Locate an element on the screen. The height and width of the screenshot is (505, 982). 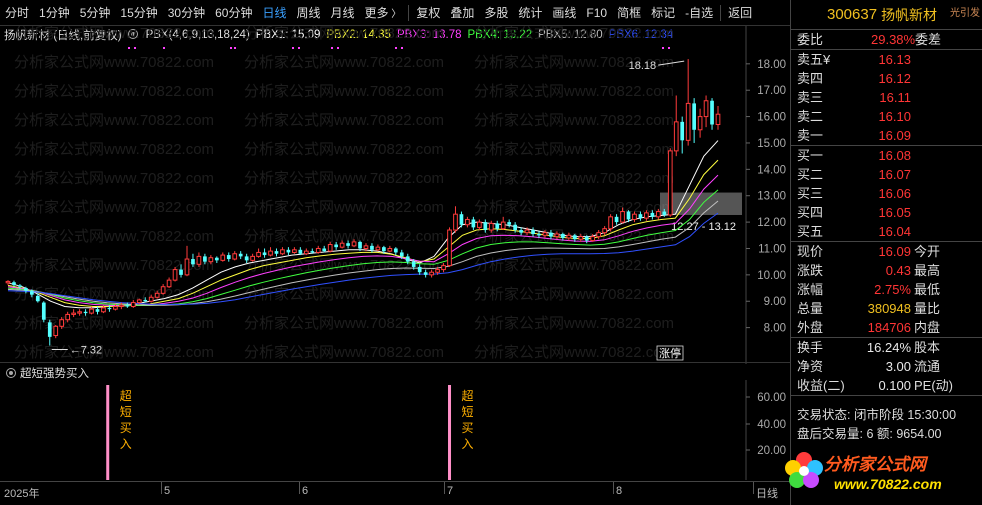
stats2-row: 收益(二) 0.100 PE(动) is located at coordinates (886, 385).